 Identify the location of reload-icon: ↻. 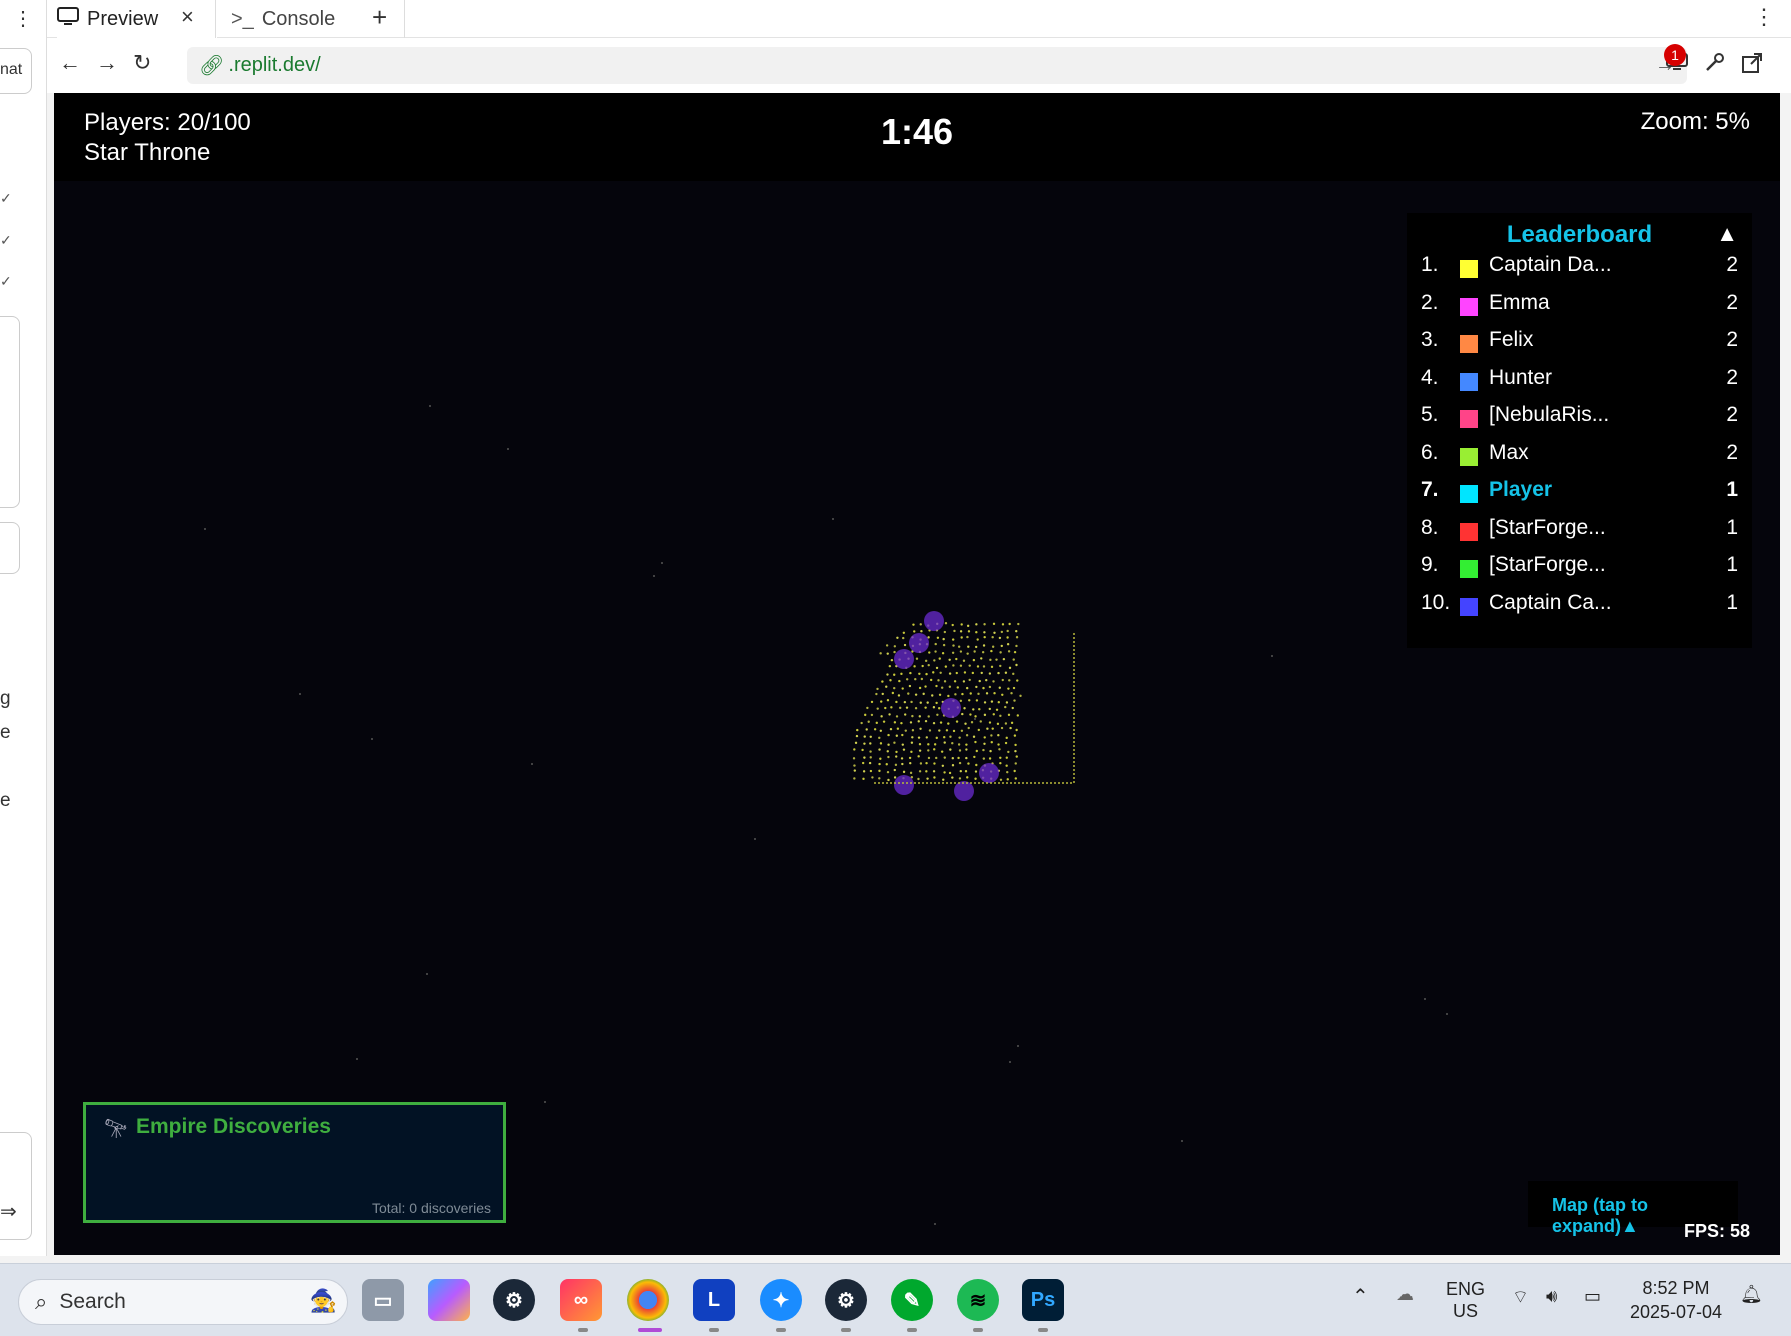
(142, 63).